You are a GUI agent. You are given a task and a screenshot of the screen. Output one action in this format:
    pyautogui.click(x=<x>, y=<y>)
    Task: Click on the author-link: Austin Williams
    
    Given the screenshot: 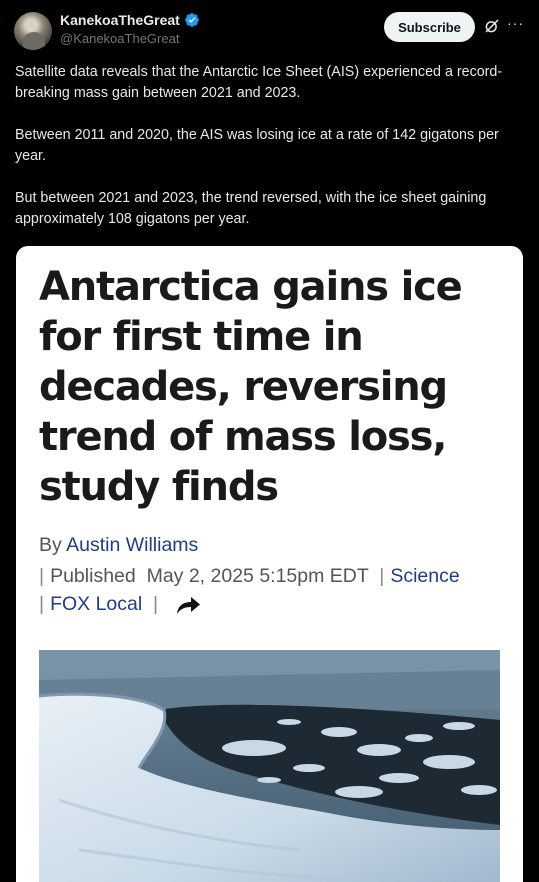 What is the action you would take?
    pyautogui.click(x=132, y=545)
    